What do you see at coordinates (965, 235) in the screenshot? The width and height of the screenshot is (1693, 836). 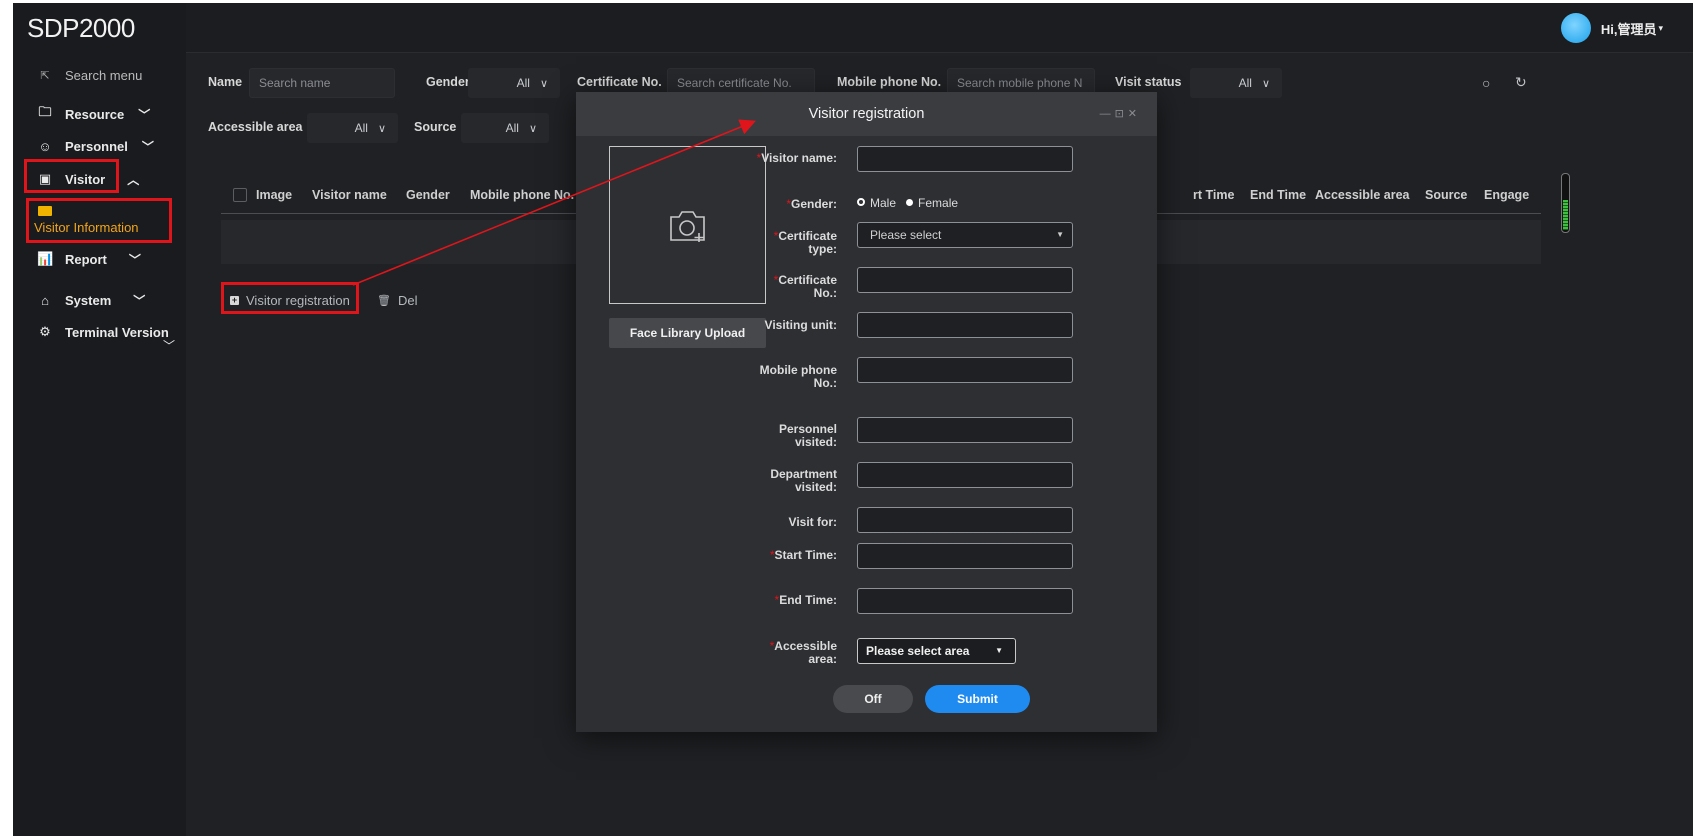 I see `certificate-type-select: Please select ▼` at bounding box center [965, 235].